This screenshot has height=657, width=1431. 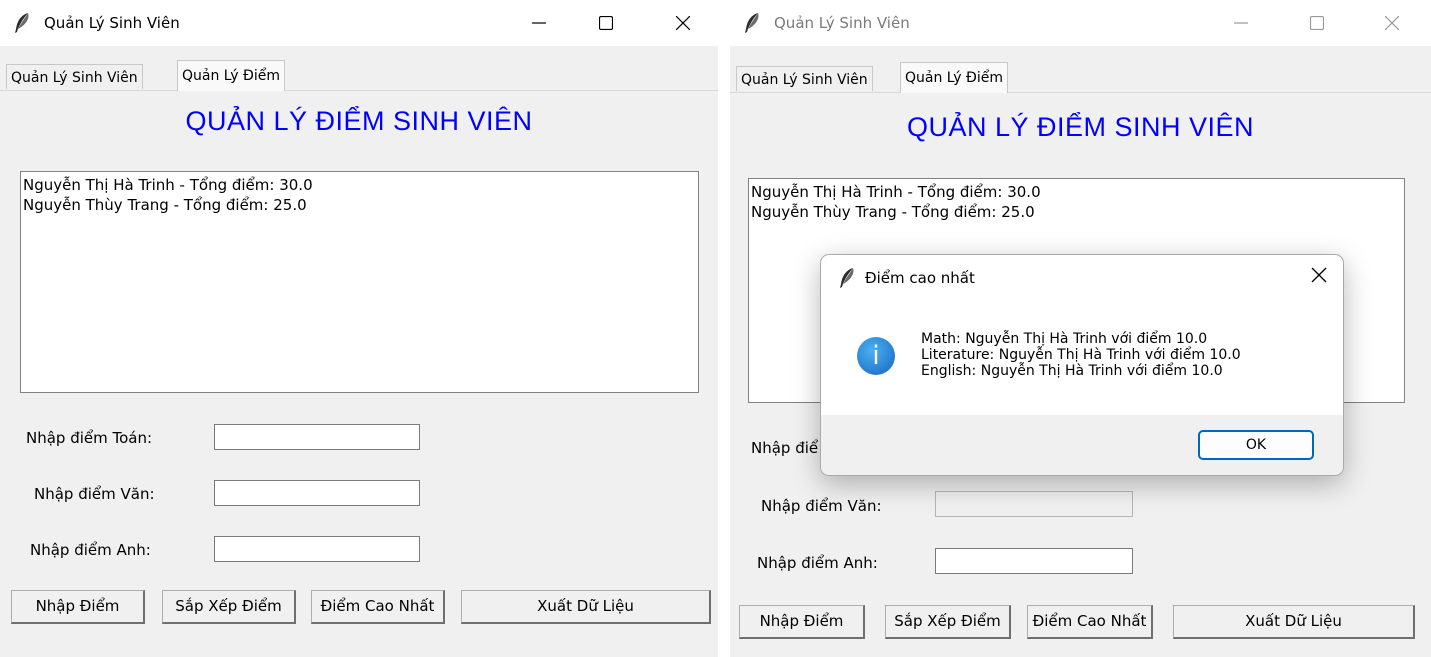 I want to click on dialog-title: Điểm cao nhất, so click(x=920, y=278).